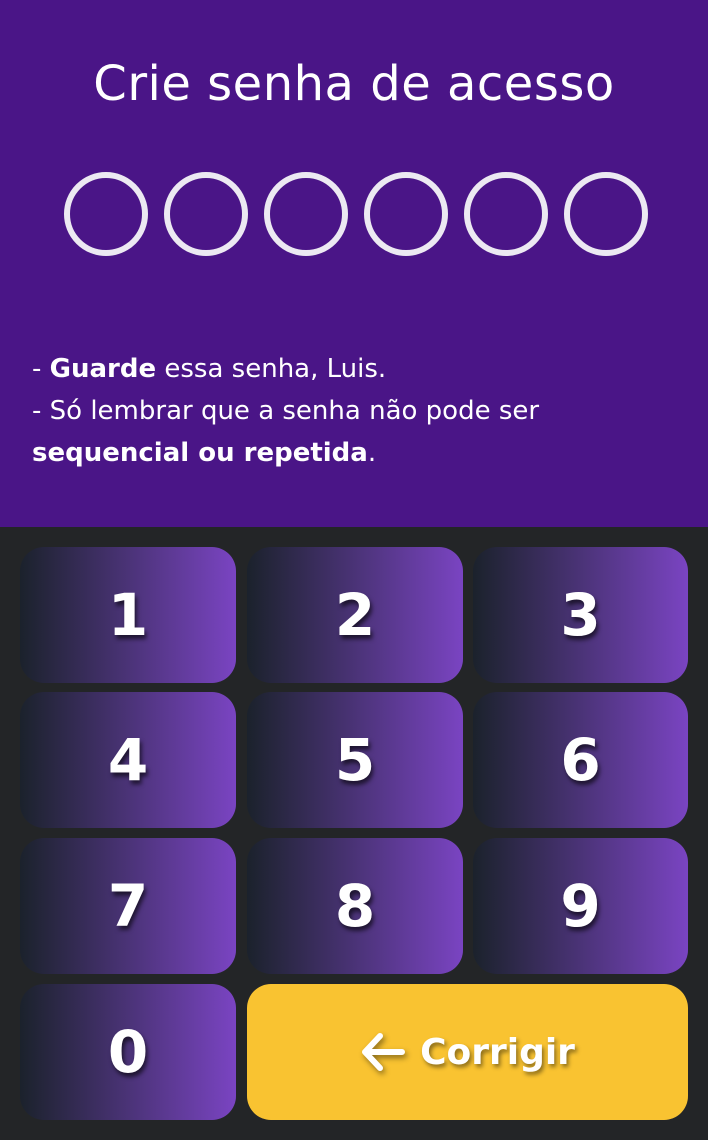  Describe the element at coordinates (128, 906) in the screenshot. I see `key-7: 7` at that location.